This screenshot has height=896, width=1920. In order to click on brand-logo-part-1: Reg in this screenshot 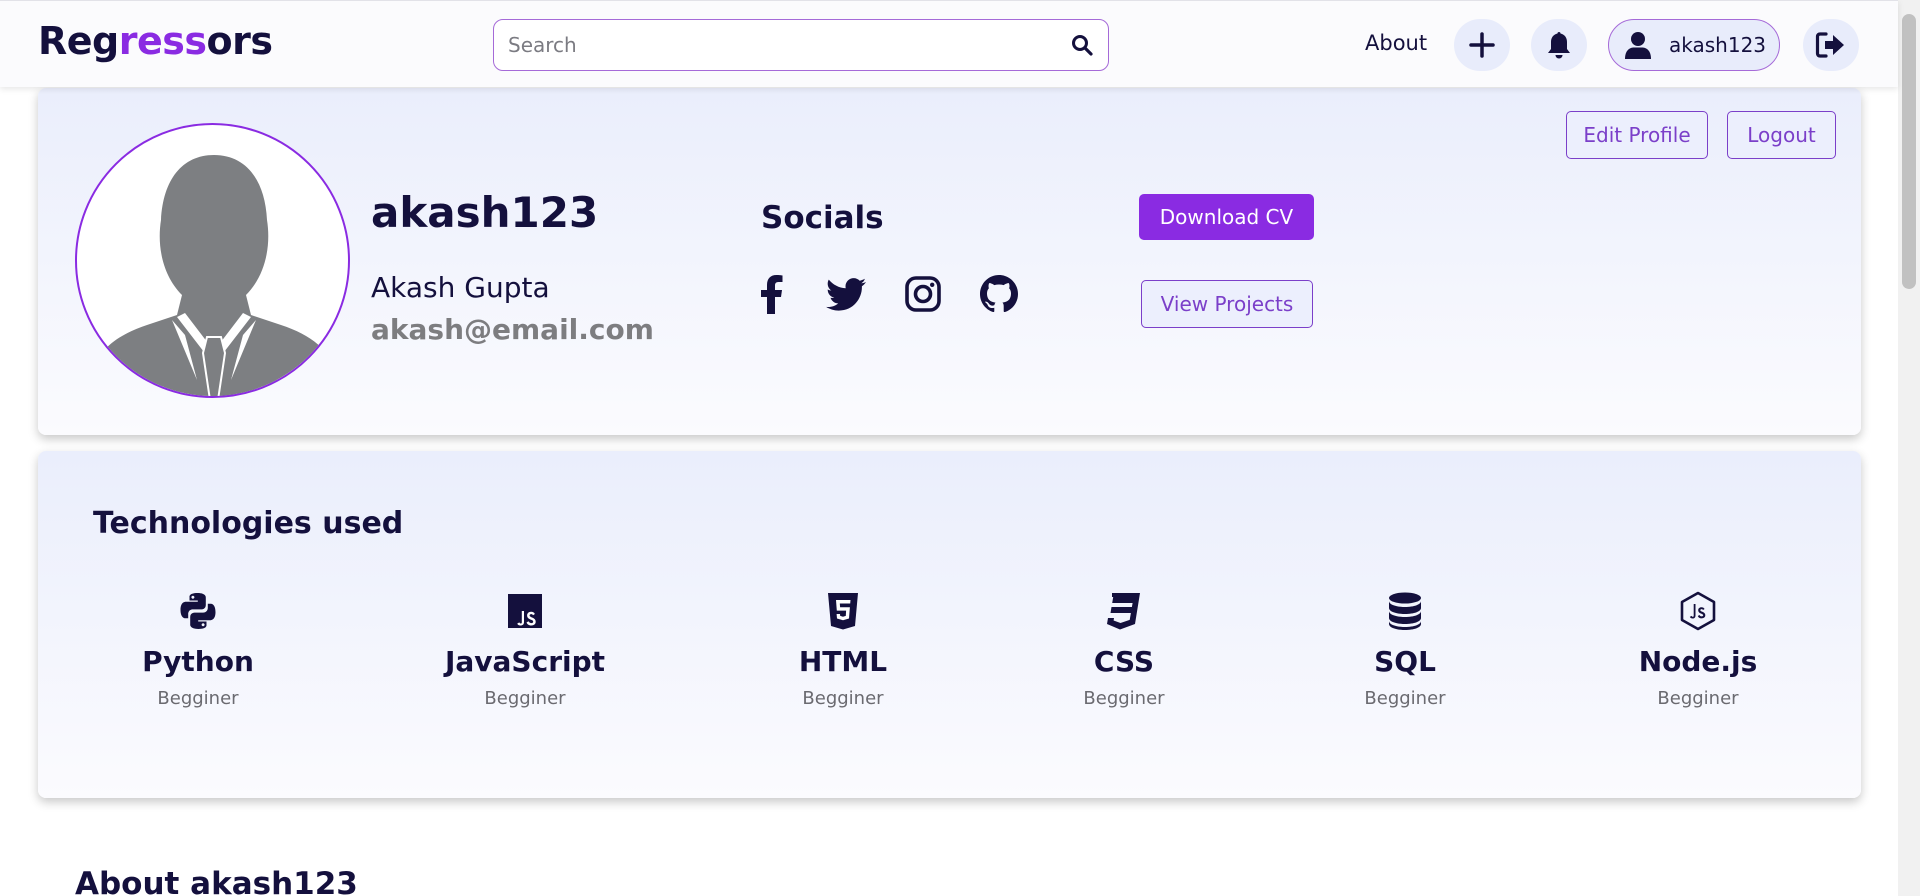, I will do `click(78, 41)`.